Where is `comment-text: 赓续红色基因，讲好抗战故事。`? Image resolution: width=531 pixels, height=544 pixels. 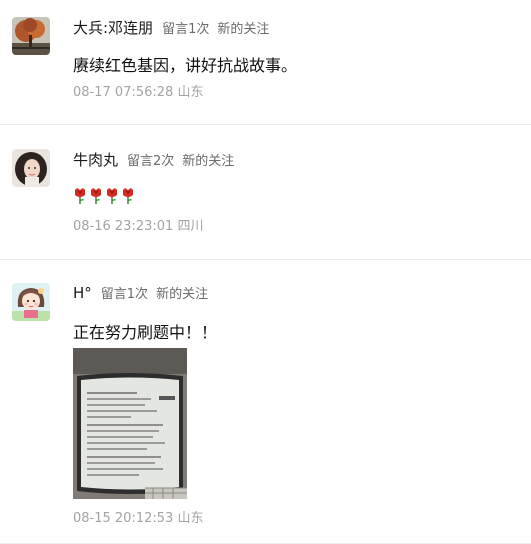
comment-text: 赓续红色基因，讲好抗战故事。 is located at coordinates (185, 65).